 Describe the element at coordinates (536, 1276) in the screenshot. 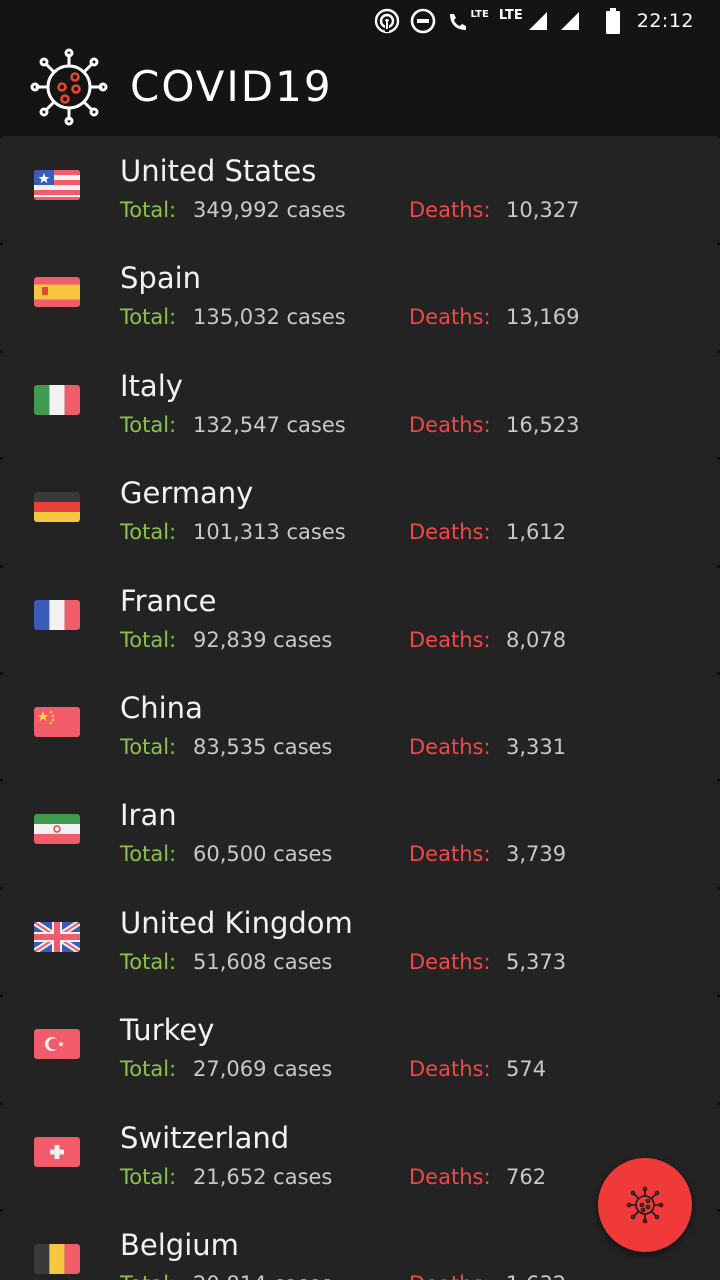

I see `deaths-value: 1,632` at that location.